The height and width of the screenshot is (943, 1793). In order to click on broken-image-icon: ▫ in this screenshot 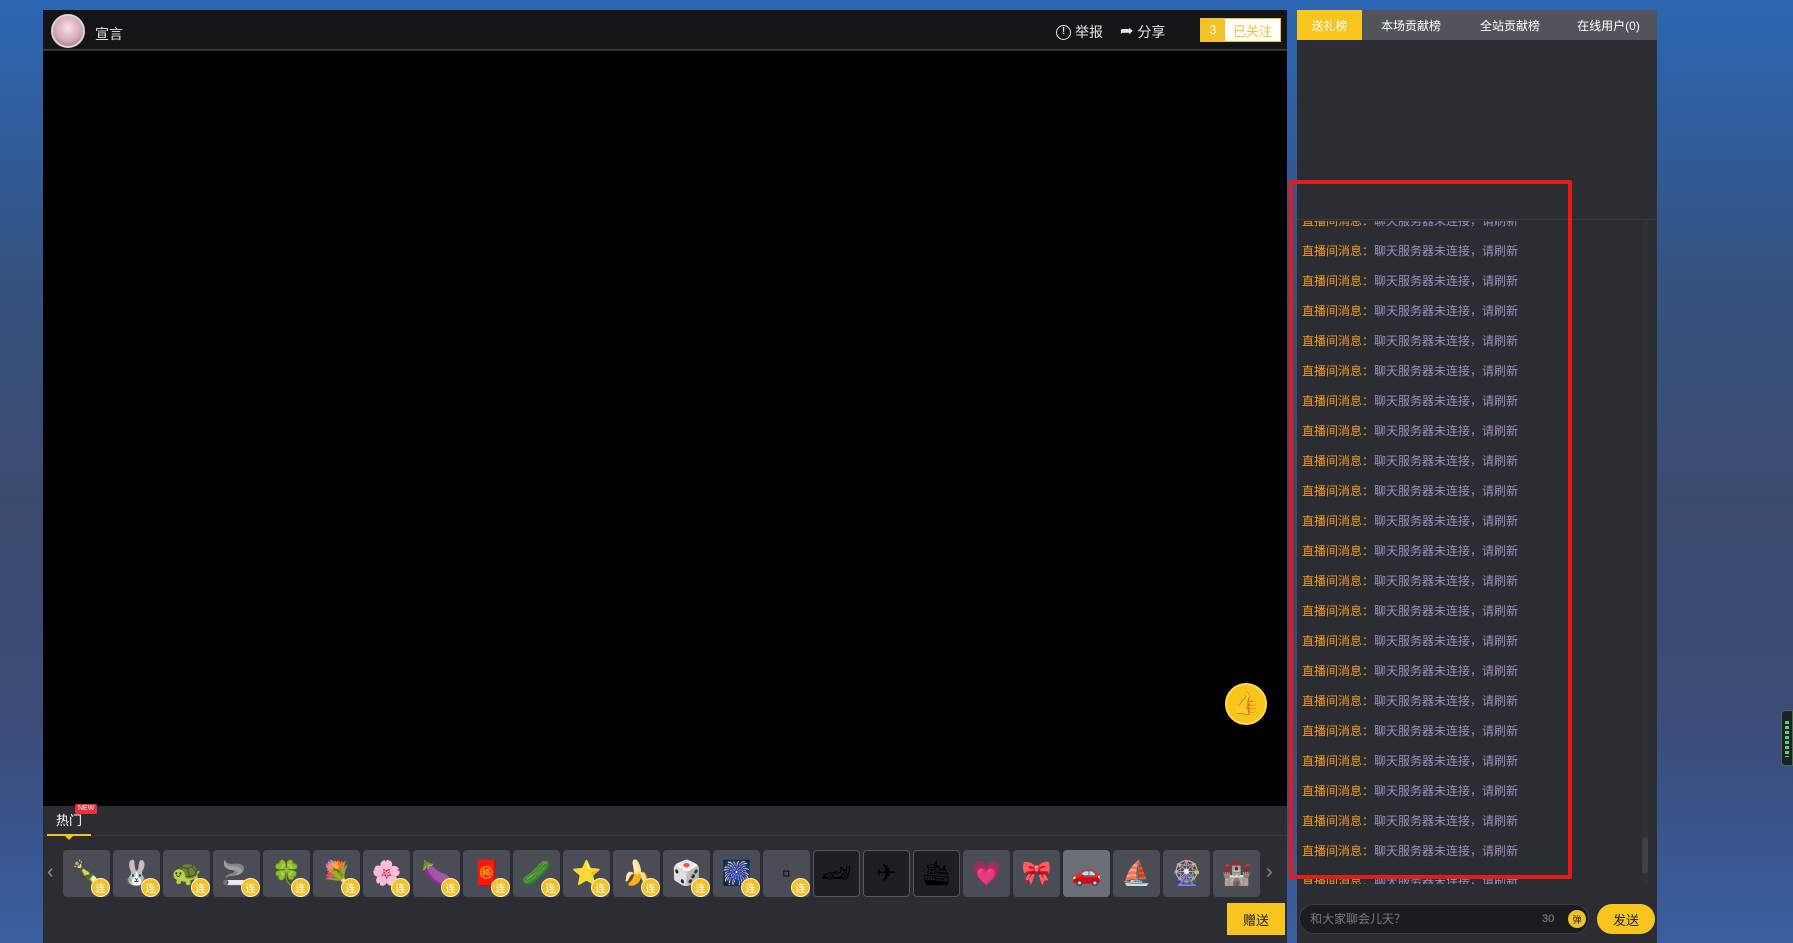, I will do `click(786, 873)`.